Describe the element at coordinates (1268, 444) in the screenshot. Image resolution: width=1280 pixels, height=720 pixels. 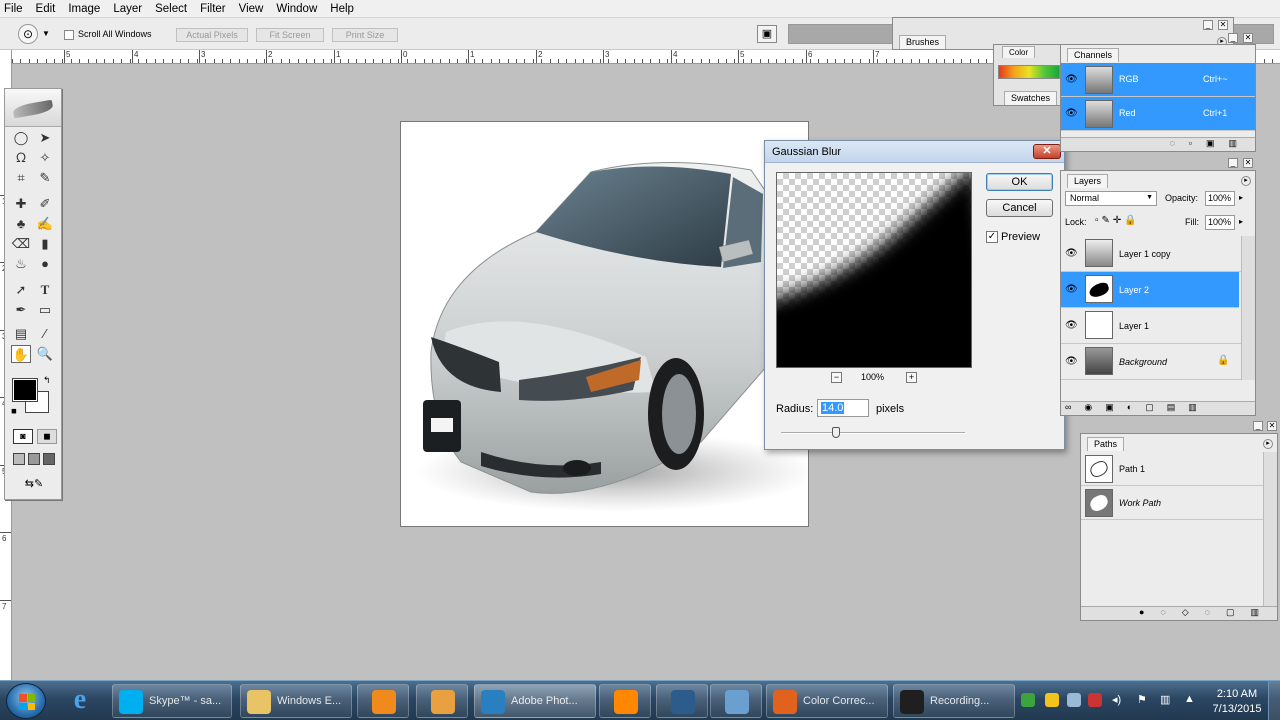
I see `paths-menu-icon: ▸` at that location.